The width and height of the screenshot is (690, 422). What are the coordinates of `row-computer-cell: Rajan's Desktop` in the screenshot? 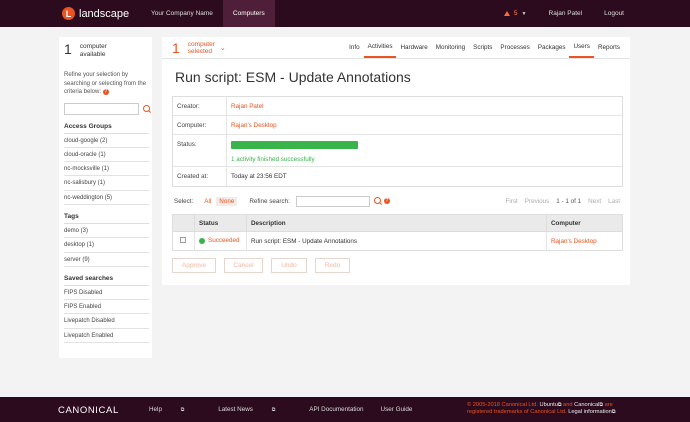 It's located at (584, 241).